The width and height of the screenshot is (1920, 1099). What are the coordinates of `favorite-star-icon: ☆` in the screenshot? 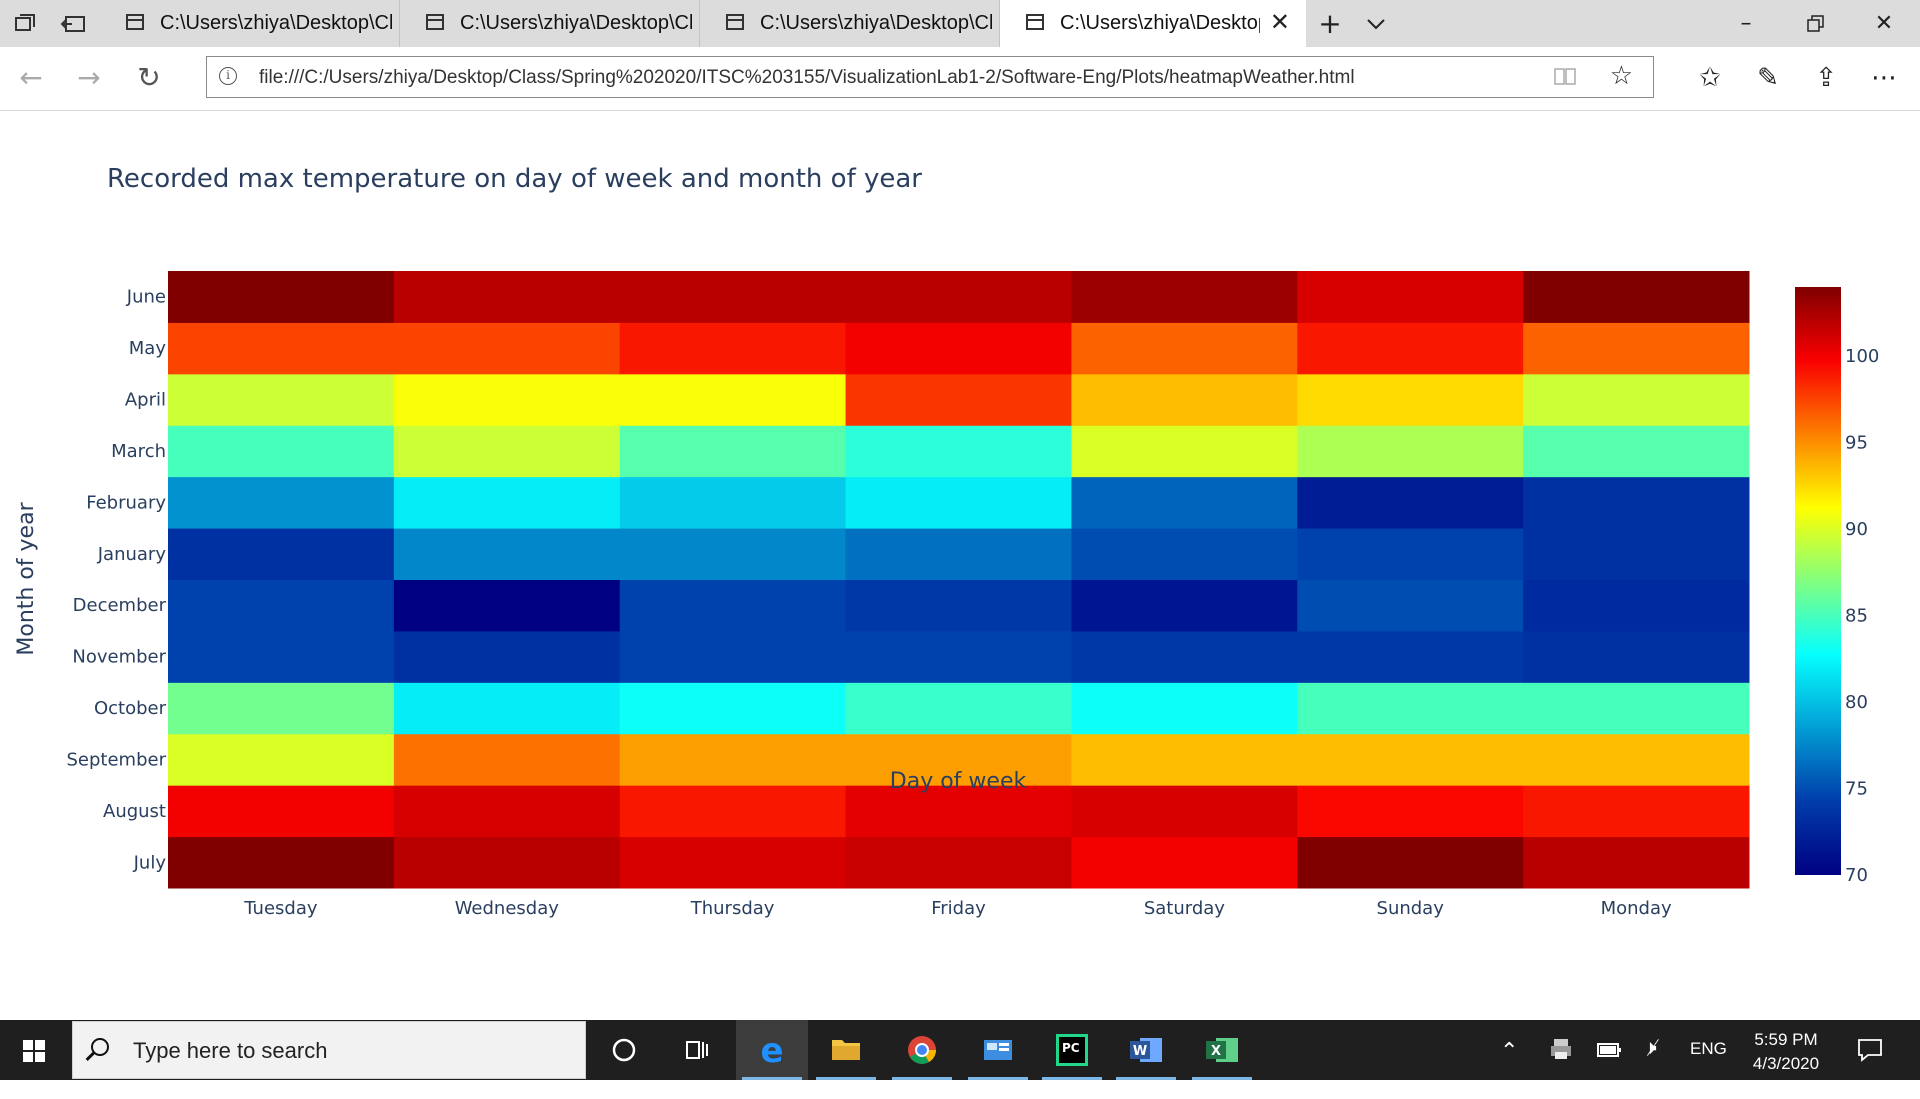 It's located at (1621, 76).